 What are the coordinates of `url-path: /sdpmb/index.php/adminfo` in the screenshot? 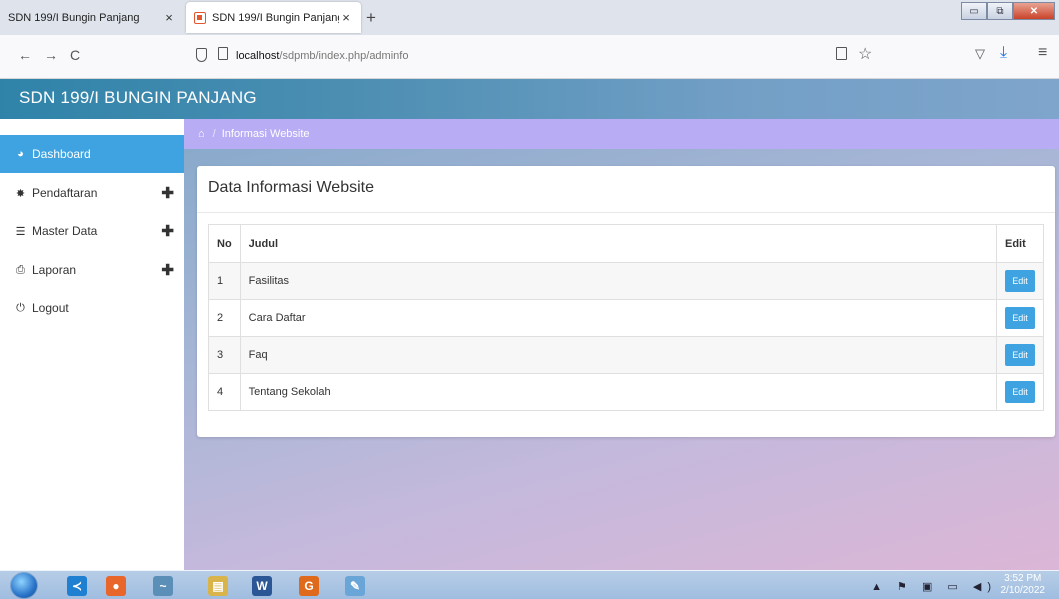 It's located at (344, 56).